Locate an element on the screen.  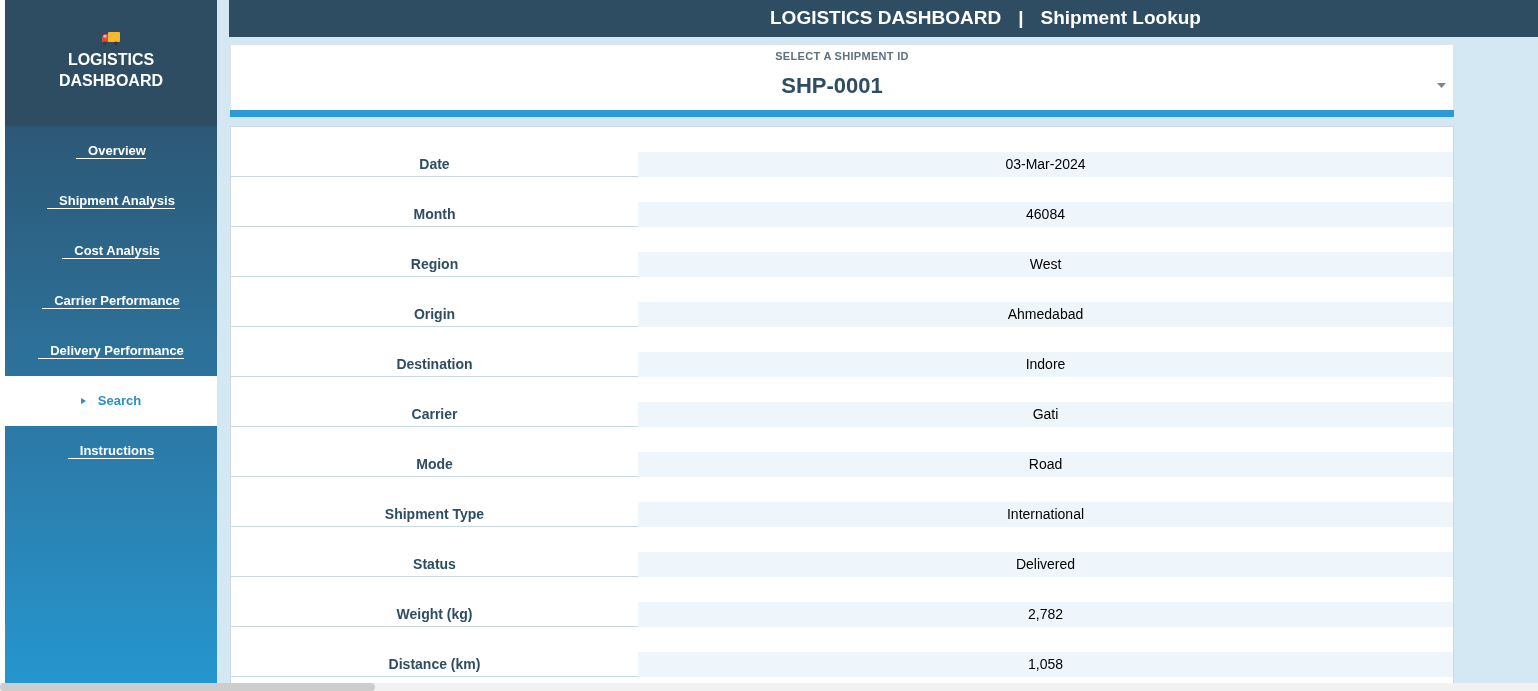
caret-icon is located at coordinates (1441, 85).